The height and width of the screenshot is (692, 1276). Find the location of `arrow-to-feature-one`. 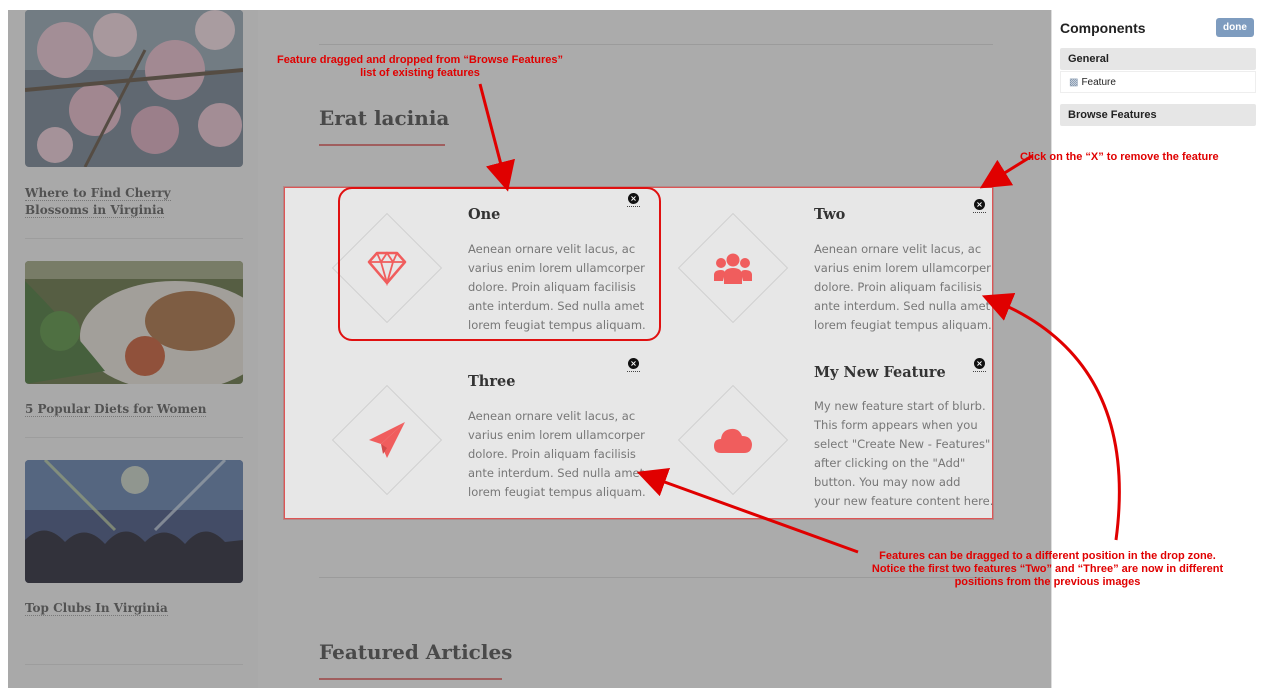

arrow-to-feature-one is located at coordinates (496, 137).